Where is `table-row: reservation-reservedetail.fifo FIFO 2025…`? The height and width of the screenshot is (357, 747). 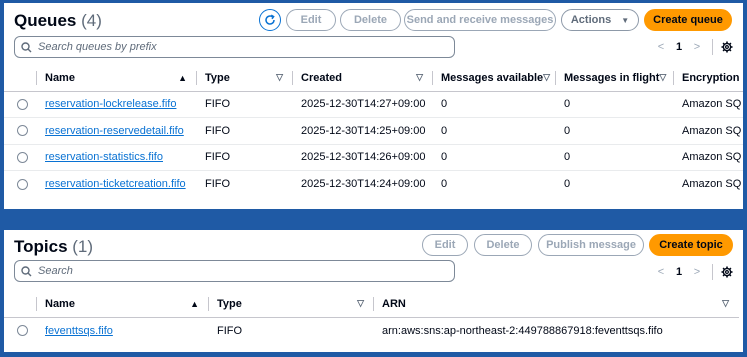 table-row: reservation-reservedetail.fifo FIFO 2025… is located at coordinates (373, 131).